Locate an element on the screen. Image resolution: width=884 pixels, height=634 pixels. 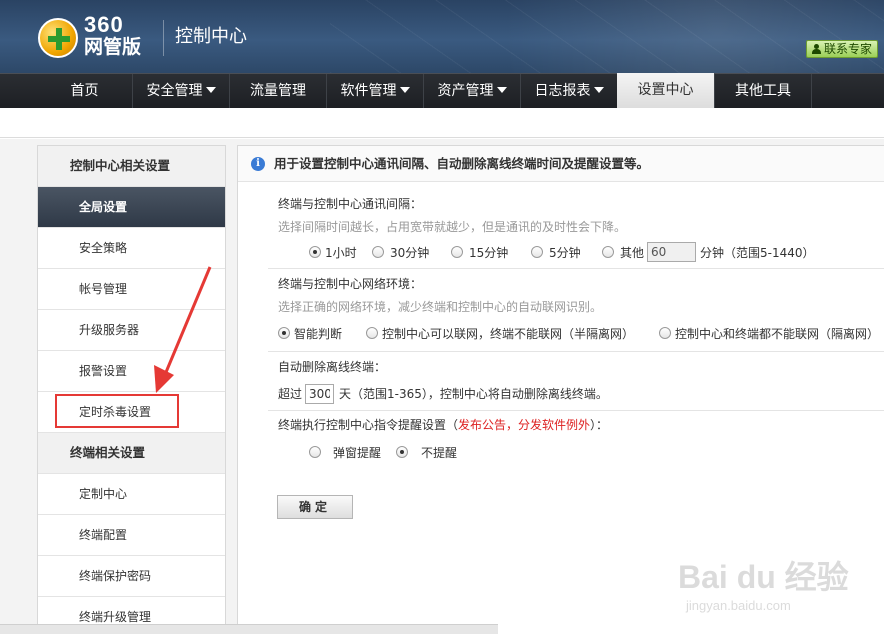
sub-bar is located at coordinates (442, 123).